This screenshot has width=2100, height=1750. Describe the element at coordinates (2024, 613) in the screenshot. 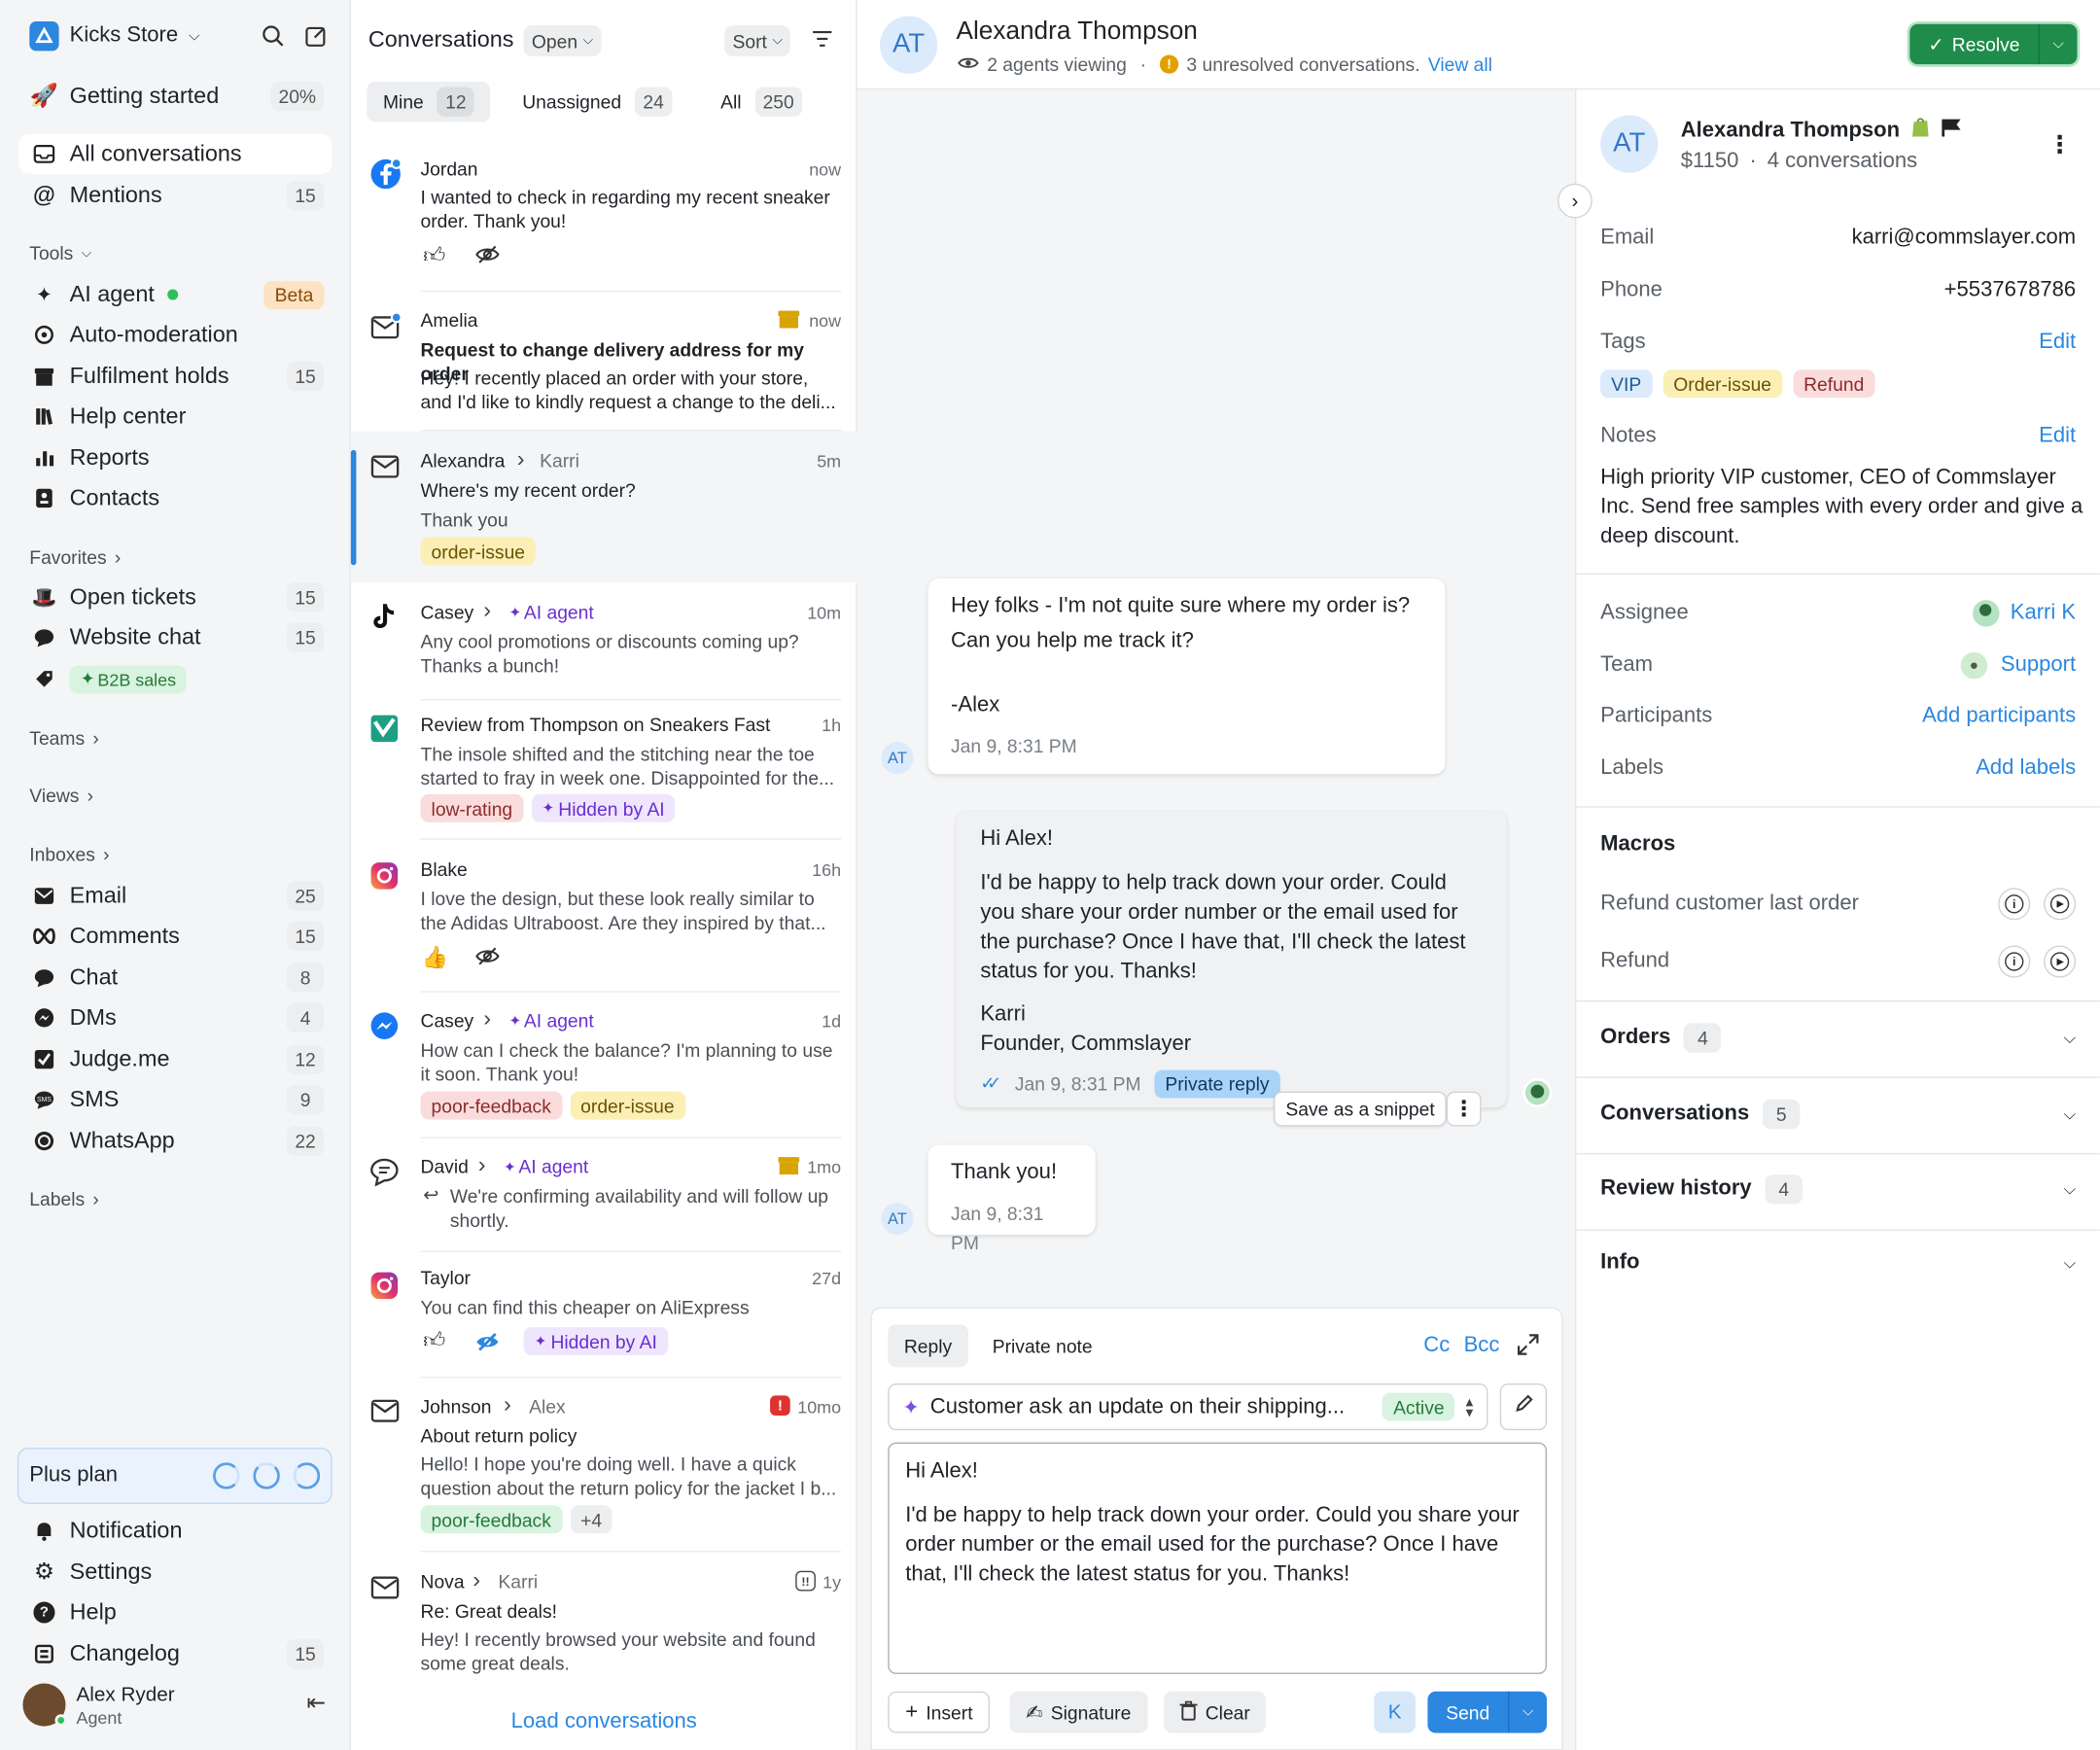

I see `assignee-value: Karri K` at that location.